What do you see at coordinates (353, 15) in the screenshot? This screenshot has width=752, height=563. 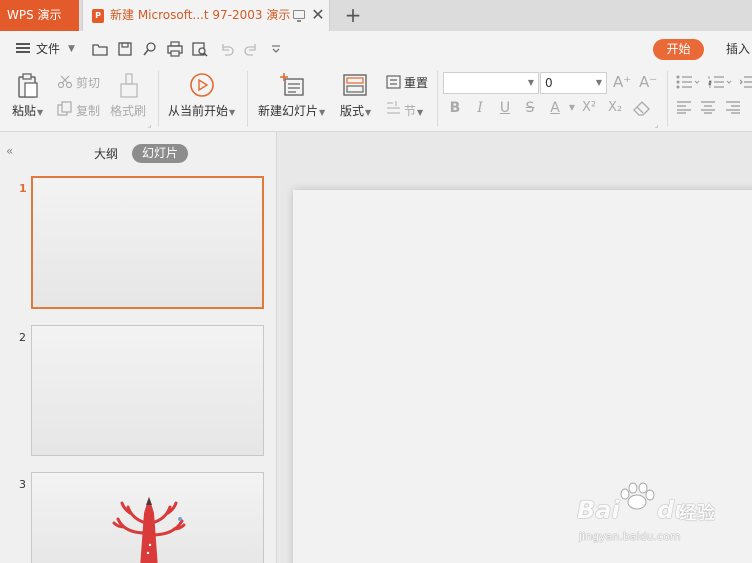 I see `new-tab-button: +` at bounding box center [353, 15].